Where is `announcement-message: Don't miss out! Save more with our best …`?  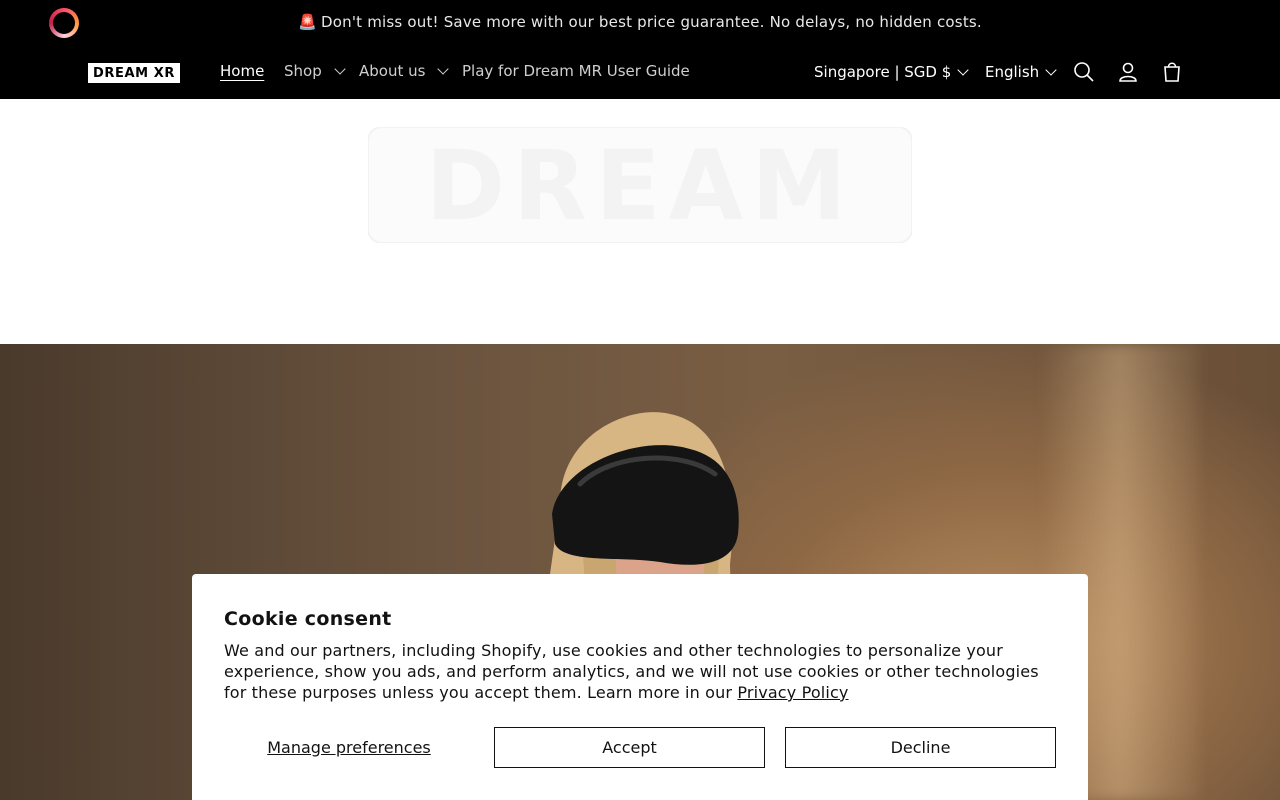
announcement-message: Don't miss out! Save more with our best … is located at coordinates (651, 22).